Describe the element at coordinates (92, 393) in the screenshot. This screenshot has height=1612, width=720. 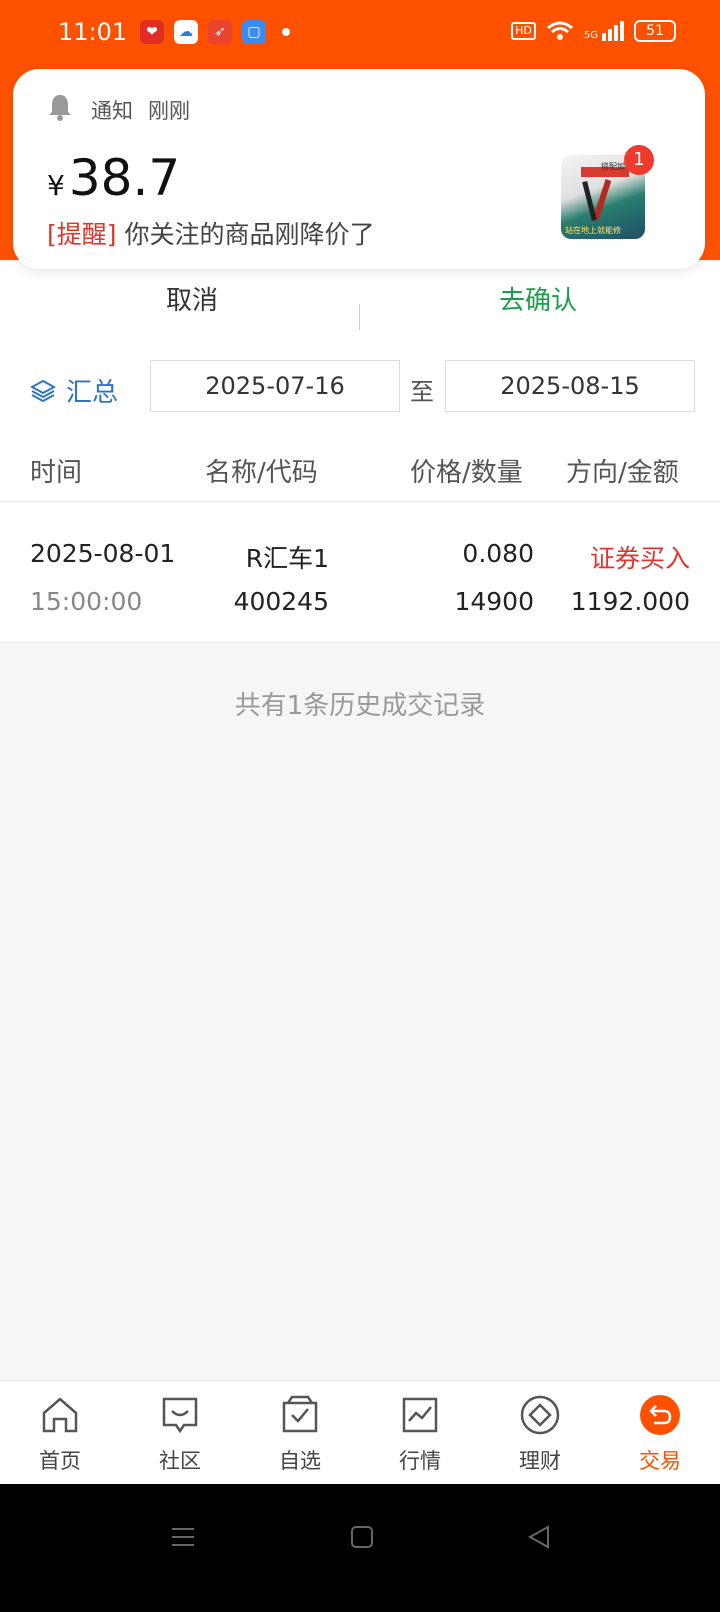
I see `summary-label: 汇总` at that location.